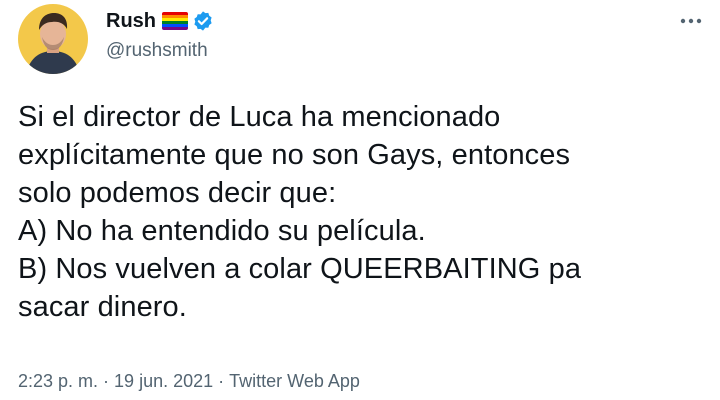 This screenshot has height=400, width=720. Describe the element at coordinates (160, 21) in the screenshot. I see `author-name-row: Rush` at that location.